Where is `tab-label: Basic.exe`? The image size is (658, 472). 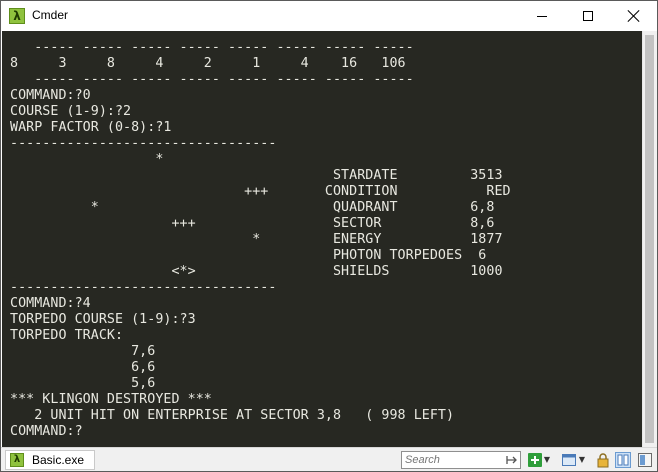
tab-label: Basic.exe is located at coordinates (58, 460).